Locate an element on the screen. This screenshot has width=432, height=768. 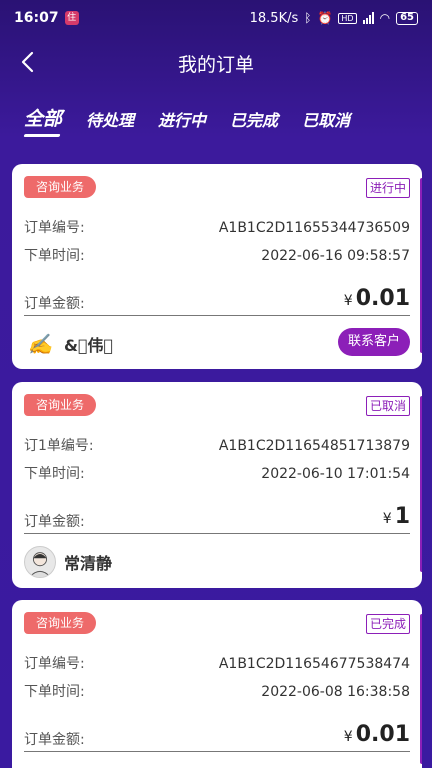
bluetooth-icon: ᛒ is located at coordinates (308, 18).